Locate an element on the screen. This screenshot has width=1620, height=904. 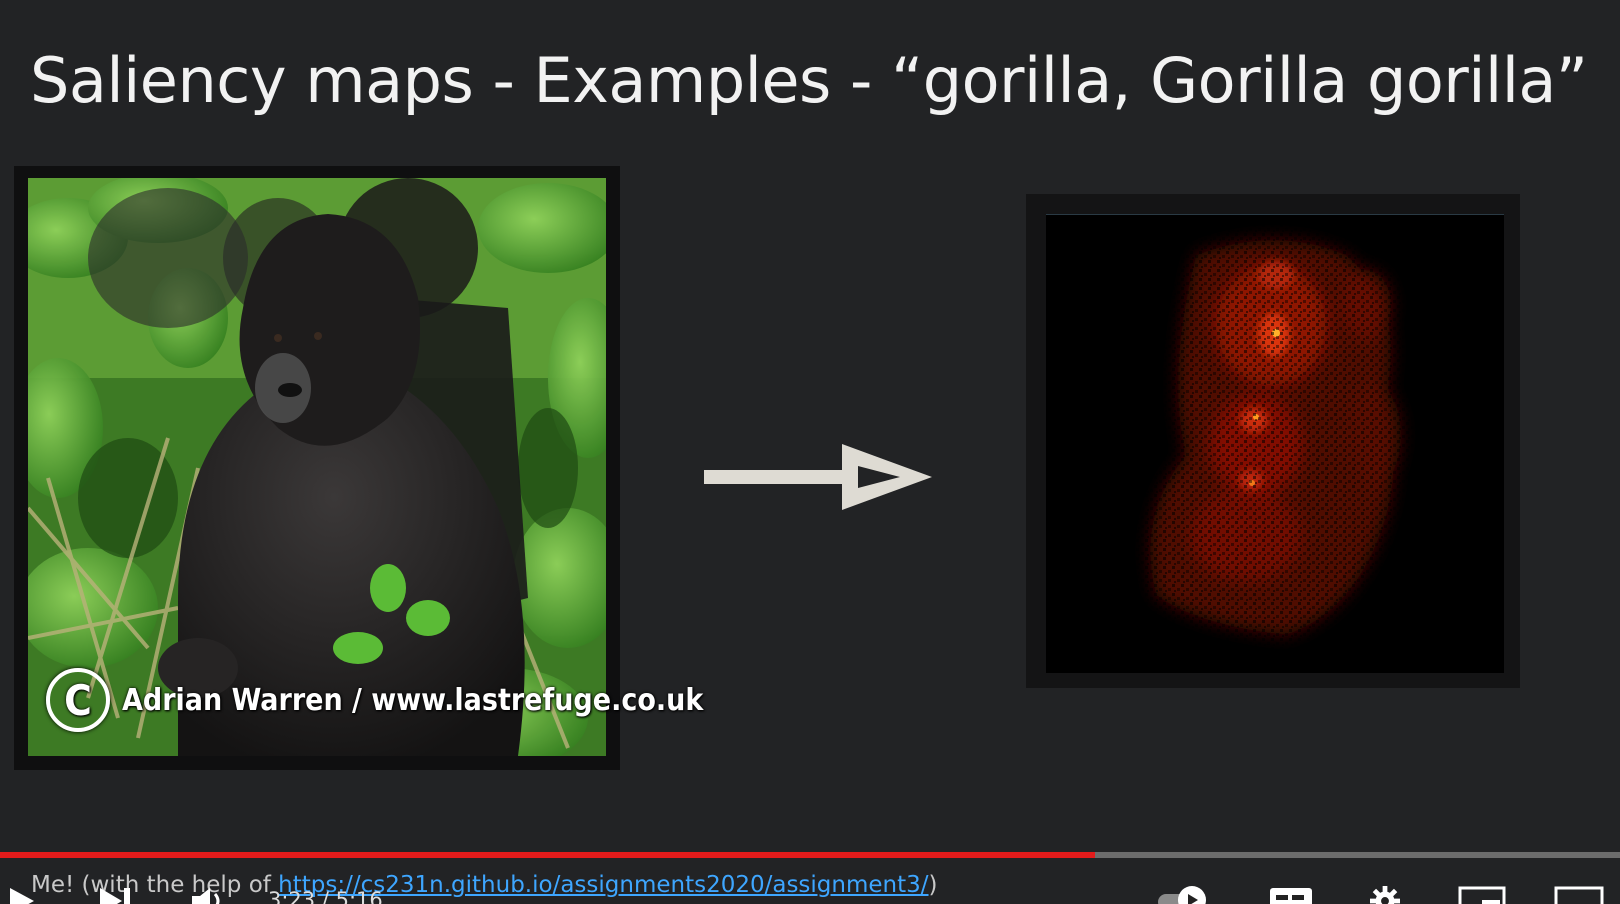
subtitles-icon is located at coordinates (1291, 895).